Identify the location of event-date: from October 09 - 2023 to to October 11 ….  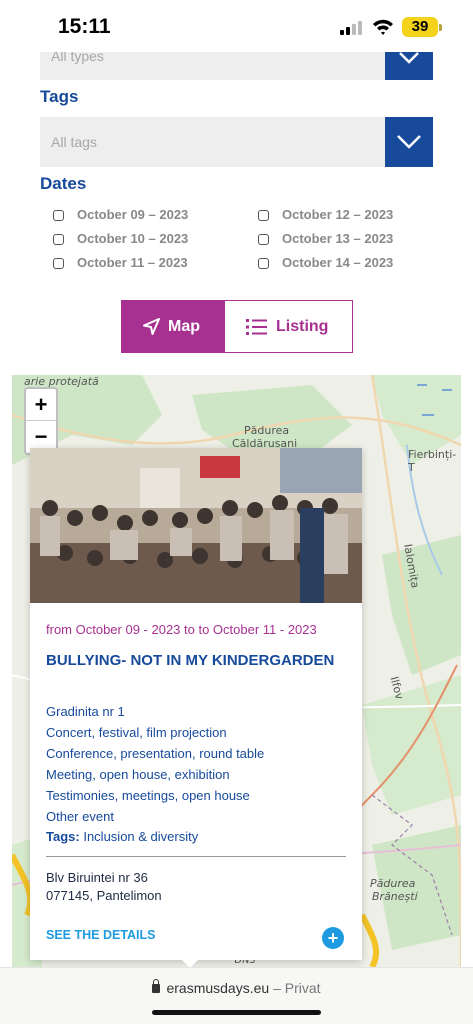
(181, 629).